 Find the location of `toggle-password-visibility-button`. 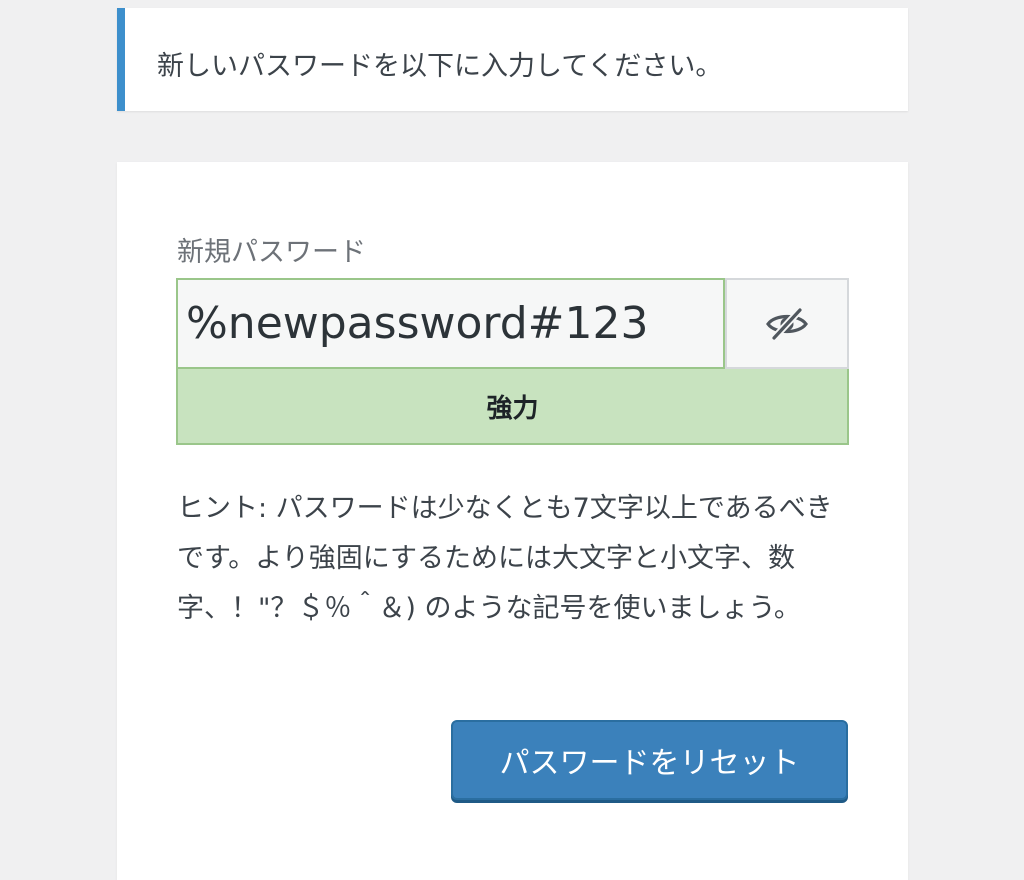

toggle-password-visibility-button is located at coordinates (787, 323).